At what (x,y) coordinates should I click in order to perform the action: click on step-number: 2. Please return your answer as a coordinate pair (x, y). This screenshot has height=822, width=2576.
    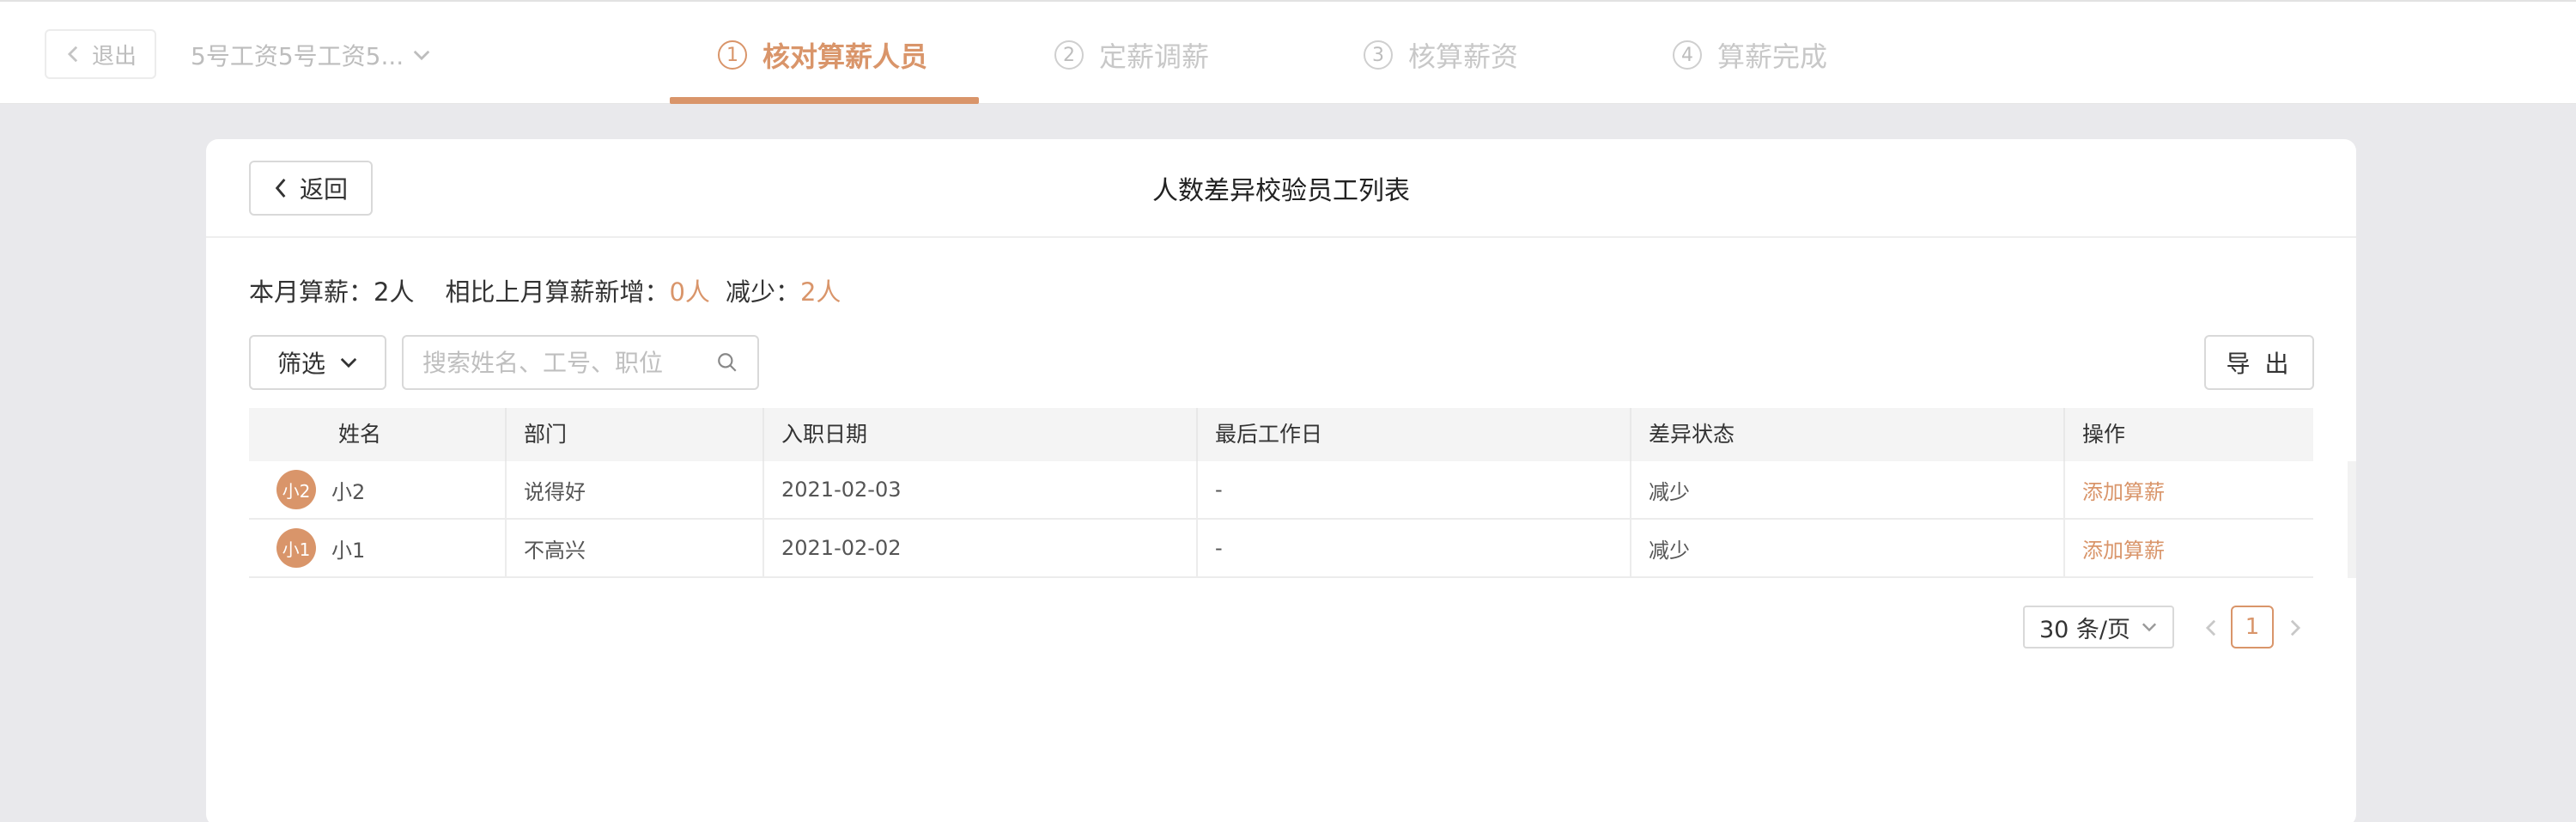
    Looking at the image, I should click on (1069, 55).